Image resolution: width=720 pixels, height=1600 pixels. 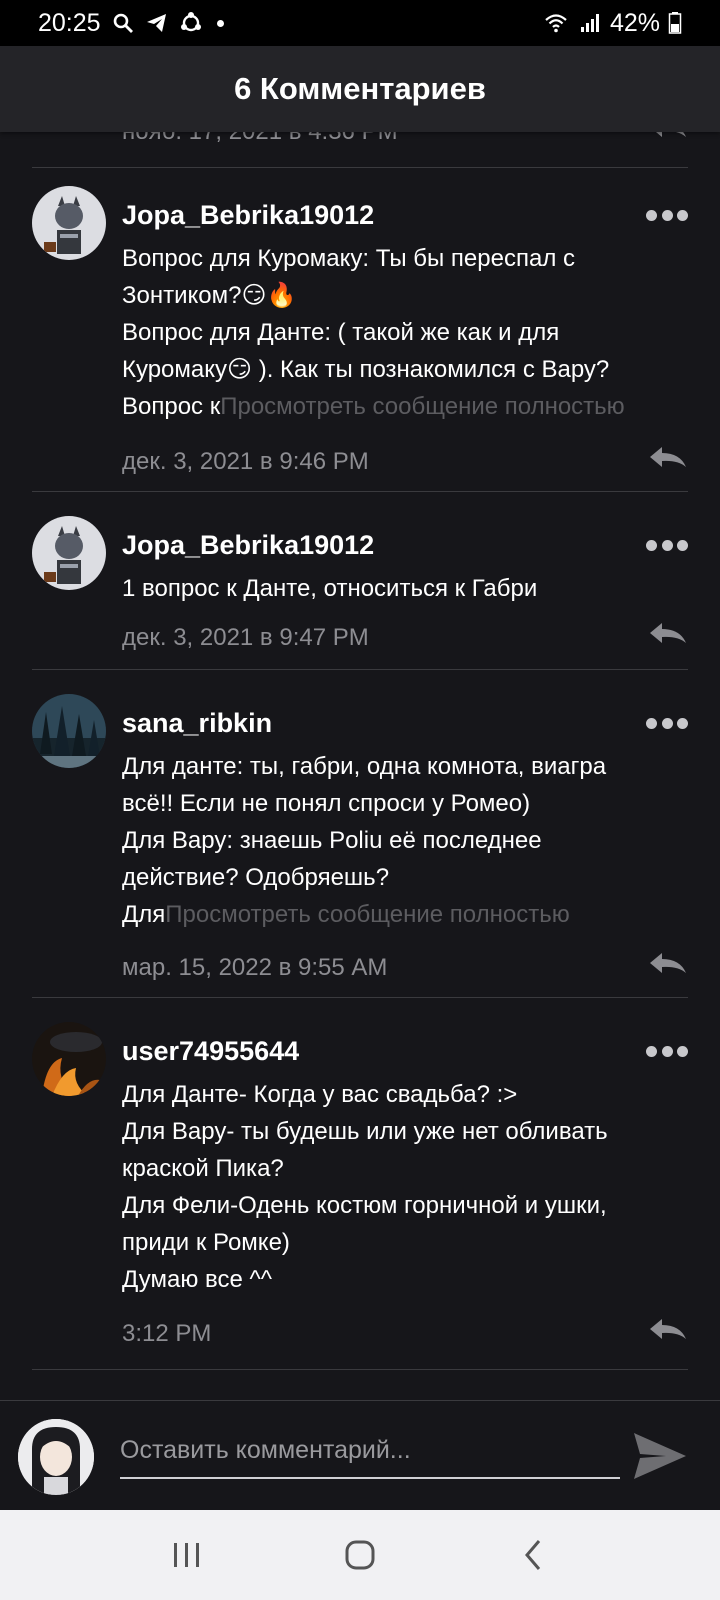 What do you see at coordinates (220, 23) in the screenshot?
I see `notification-dot` at bounding box center [220, 23].